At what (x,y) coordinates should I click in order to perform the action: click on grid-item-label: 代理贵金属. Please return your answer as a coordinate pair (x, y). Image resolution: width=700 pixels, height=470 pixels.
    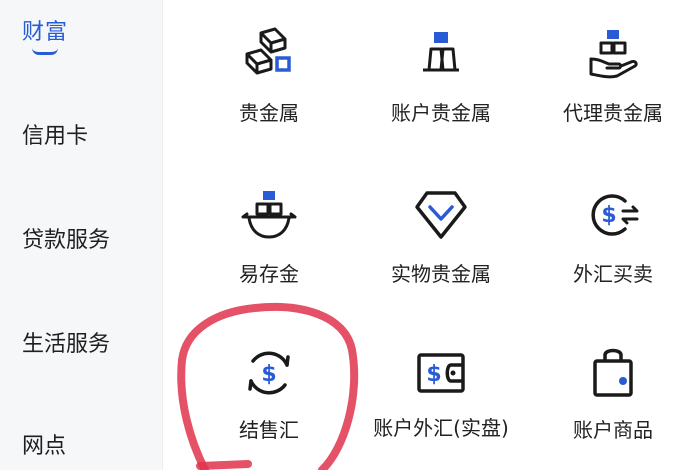
    Looking at the image, I should click on (613, 113).